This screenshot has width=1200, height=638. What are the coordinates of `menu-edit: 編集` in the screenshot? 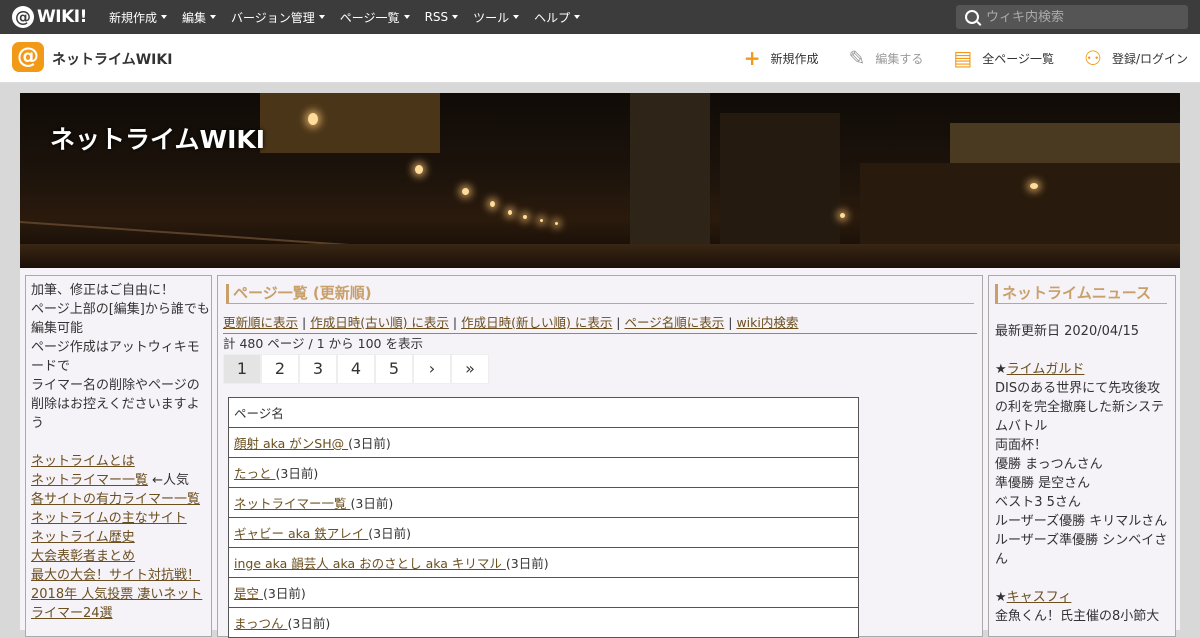 It's located at (199, 17).